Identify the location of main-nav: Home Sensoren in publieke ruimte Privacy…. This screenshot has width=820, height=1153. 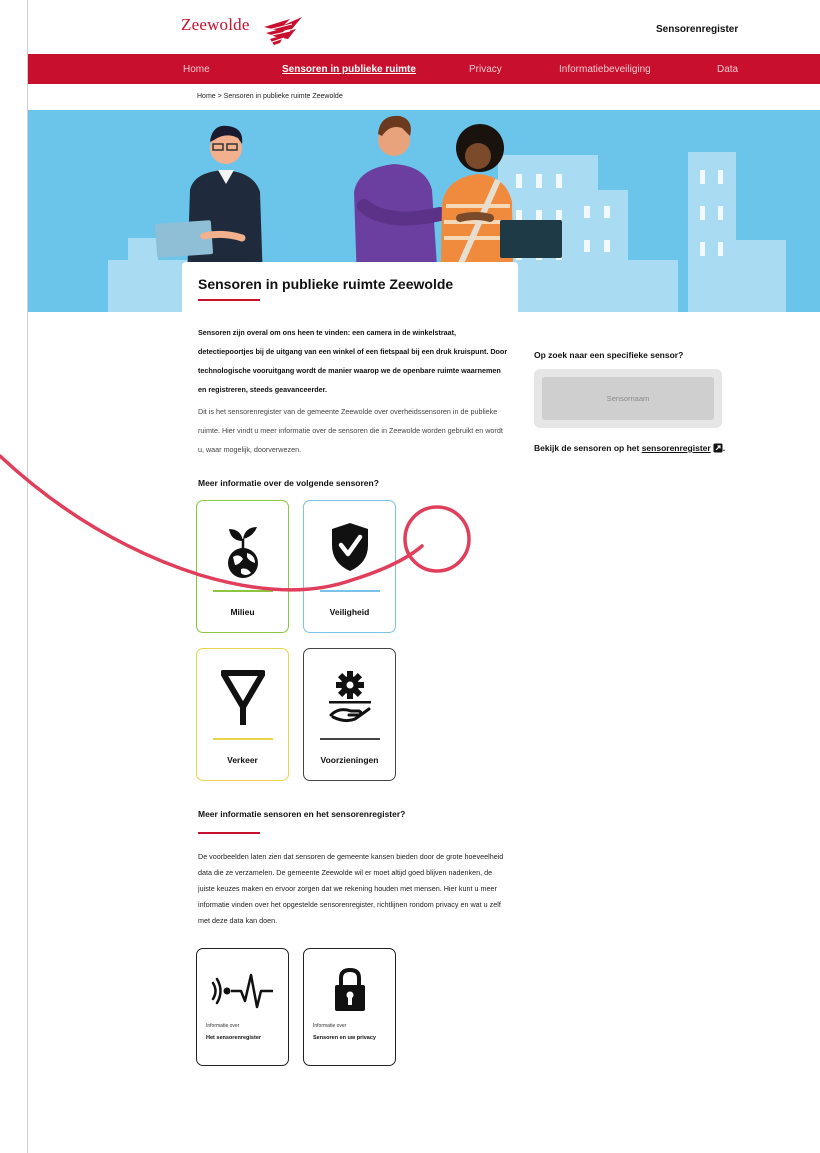
(424, 69).